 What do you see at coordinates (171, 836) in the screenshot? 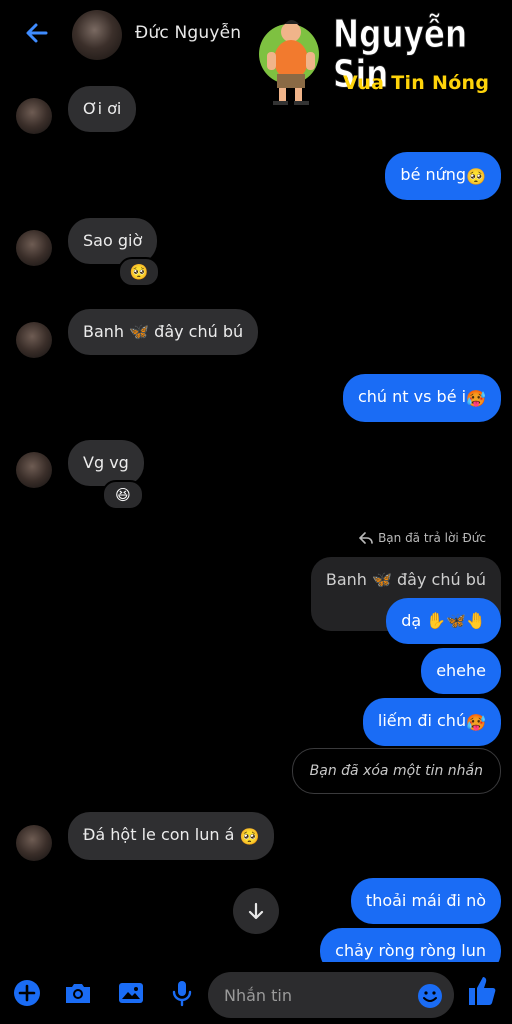
I see `message-incoming: Đá hột le con lun á 🥺` at bounding box center [171, 836].